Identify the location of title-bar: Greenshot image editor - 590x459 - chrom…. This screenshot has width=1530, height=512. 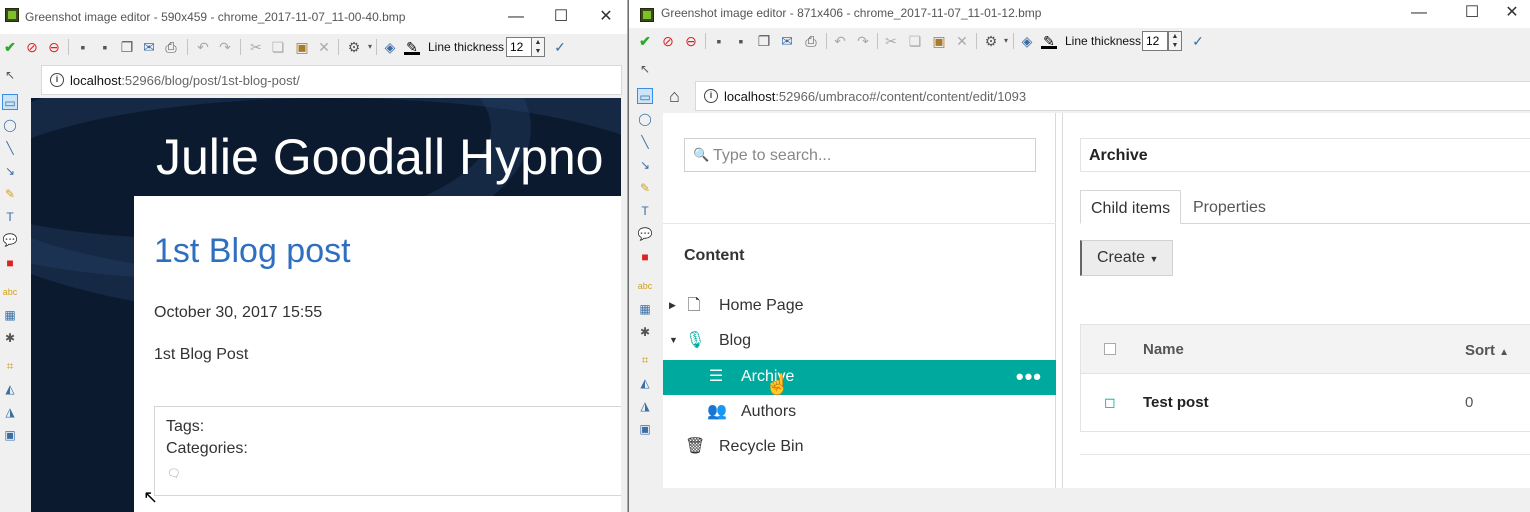
(313, 17).